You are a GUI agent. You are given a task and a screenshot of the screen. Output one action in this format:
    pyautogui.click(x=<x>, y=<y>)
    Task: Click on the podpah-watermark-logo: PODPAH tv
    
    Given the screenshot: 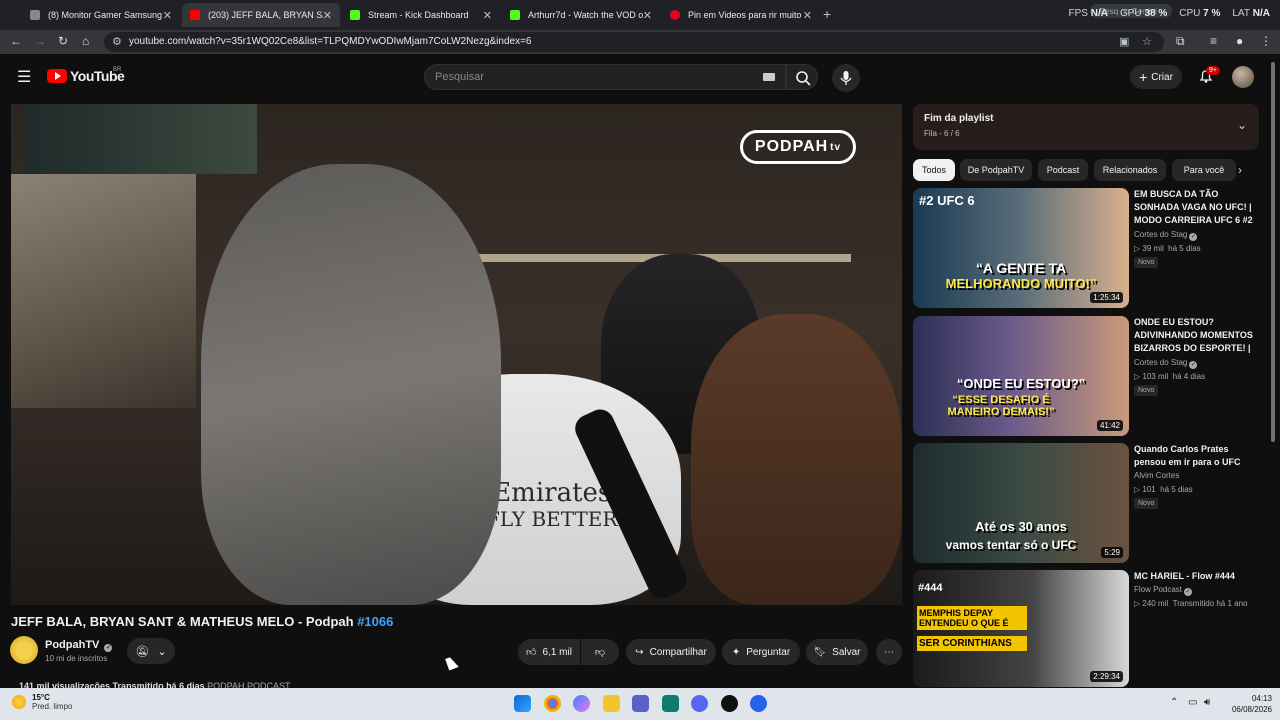 What is the action you would take?
    pyautogui.click(x=798, y=147)
    